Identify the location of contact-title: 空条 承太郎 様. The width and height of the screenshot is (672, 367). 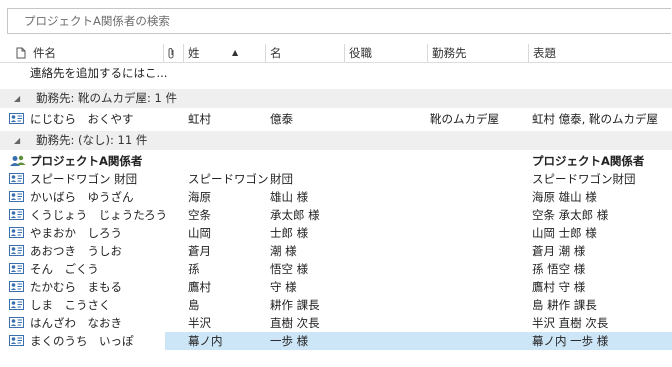
(570, 215).